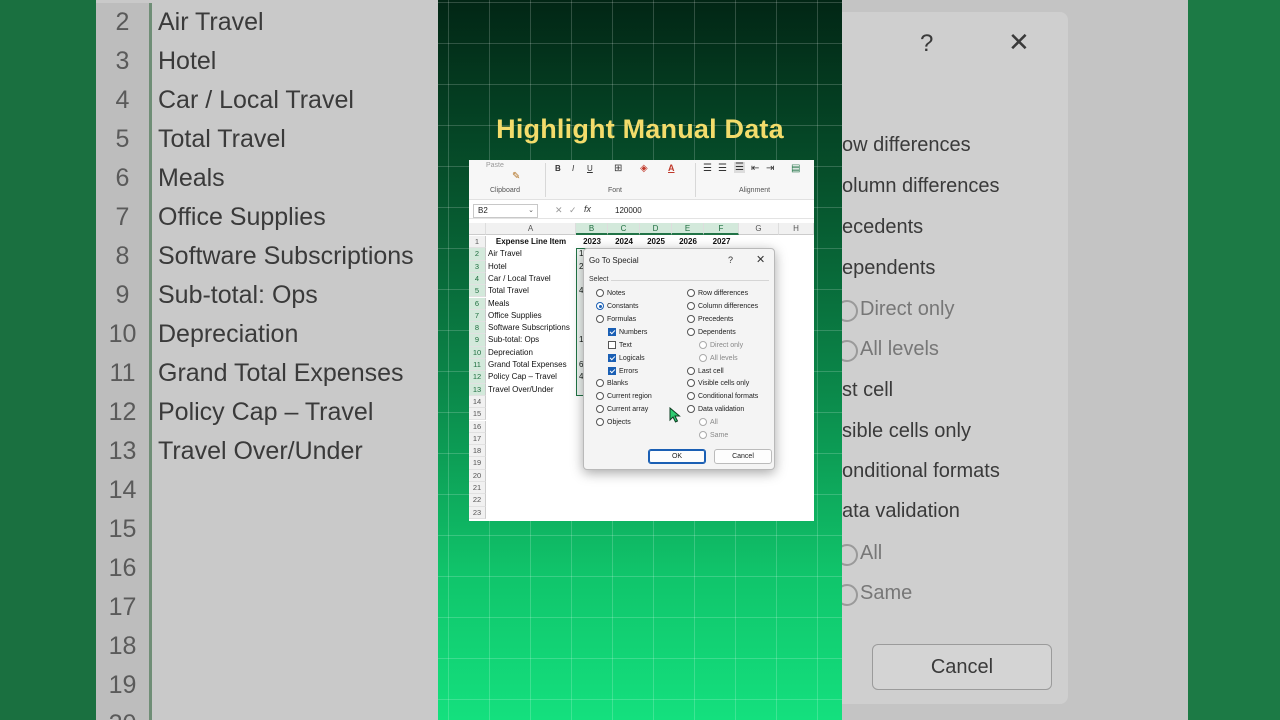  I want to click on row-header: 13, so click(477, 389).